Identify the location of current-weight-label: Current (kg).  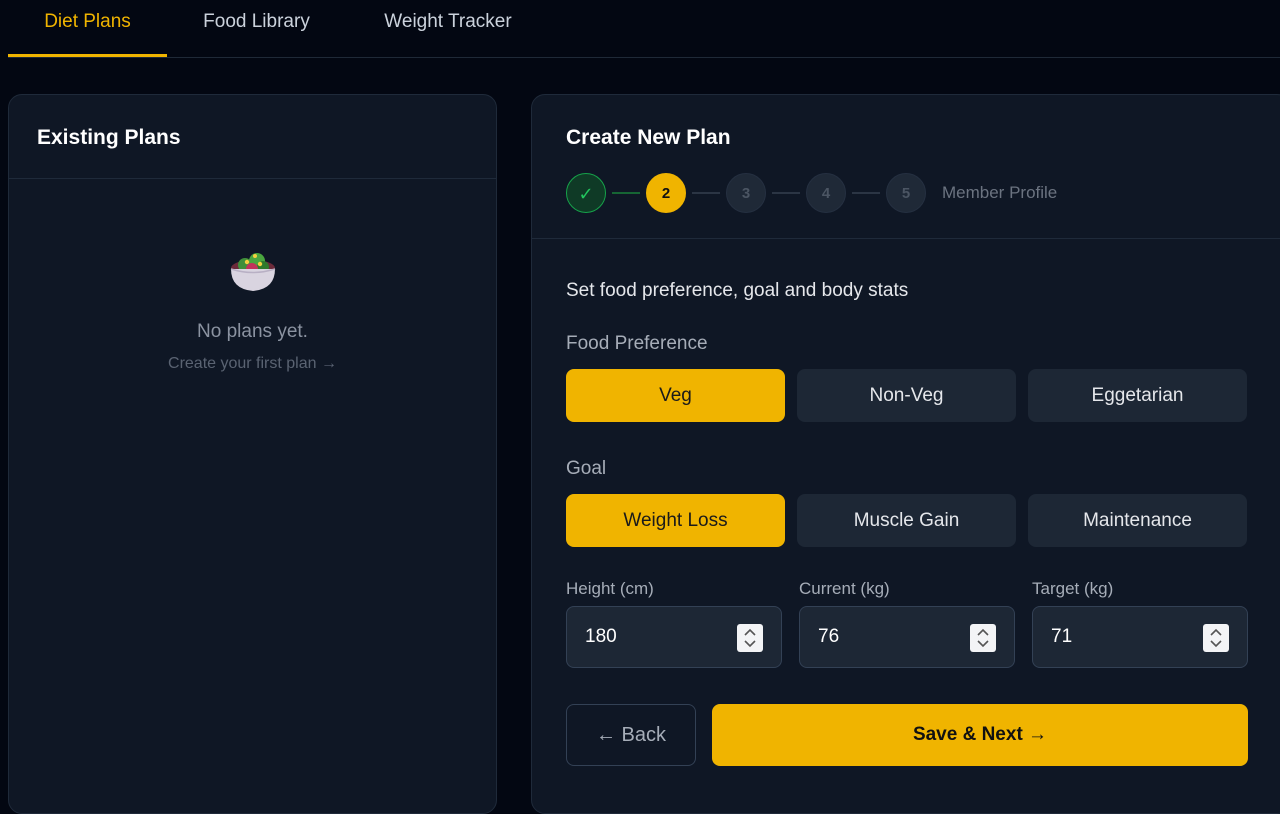
(844, 588).